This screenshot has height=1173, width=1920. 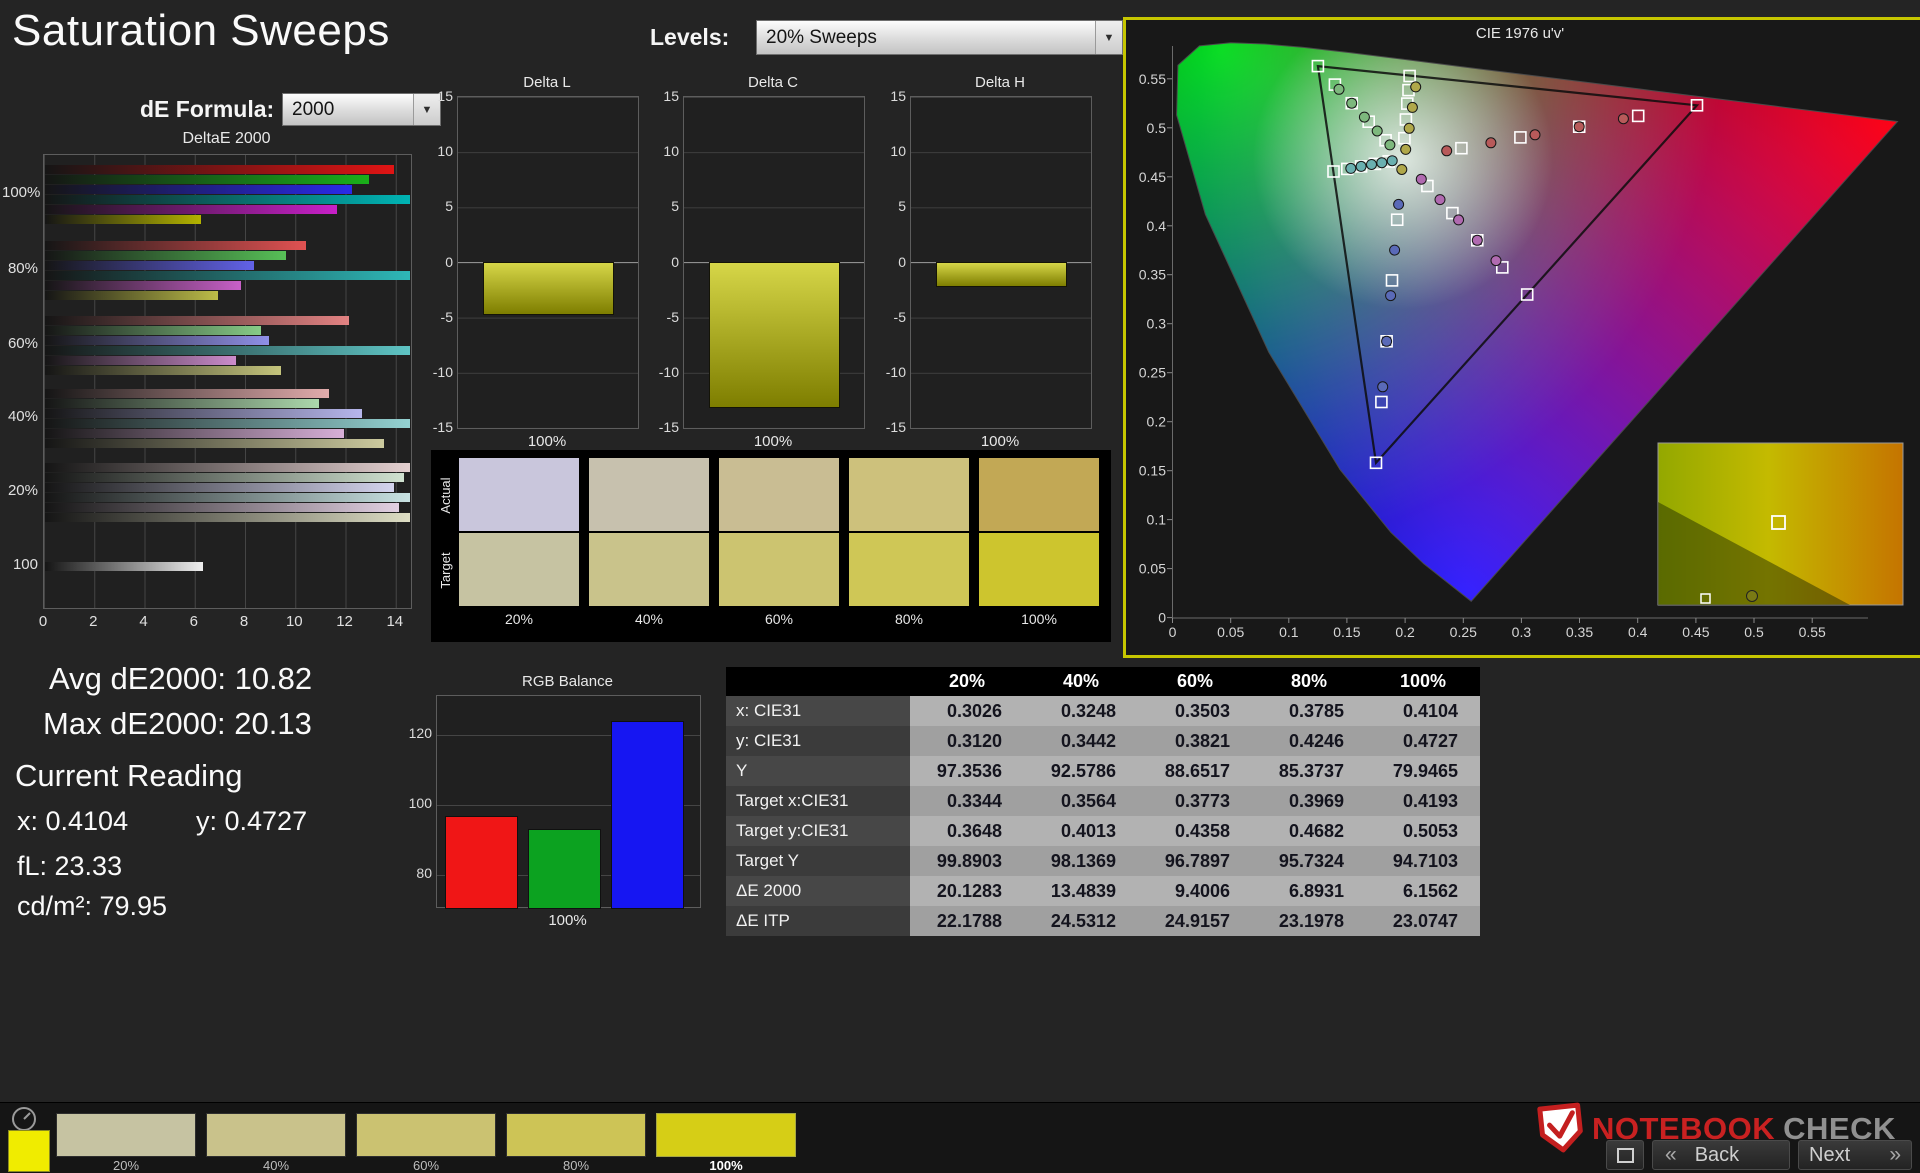 I want to click on current-reading-title: Current Reading, so click(x=129, y=775).